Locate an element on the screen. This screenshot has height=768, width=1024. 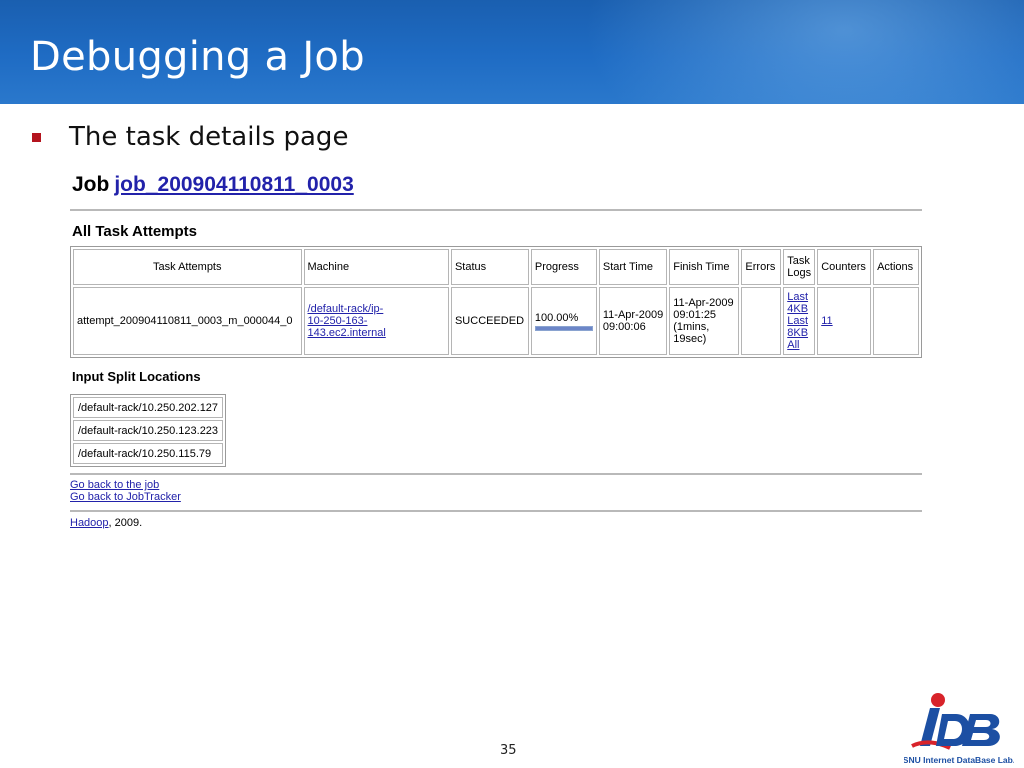
slide-title: Debugging a Job is located at coordinates (197, 57).